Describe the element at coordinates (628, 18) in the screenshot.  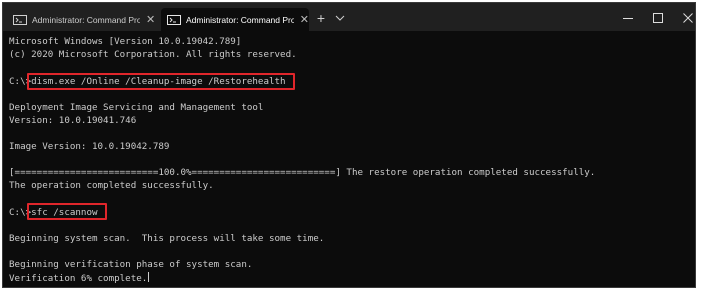
I see `minimize-icon` at that location.